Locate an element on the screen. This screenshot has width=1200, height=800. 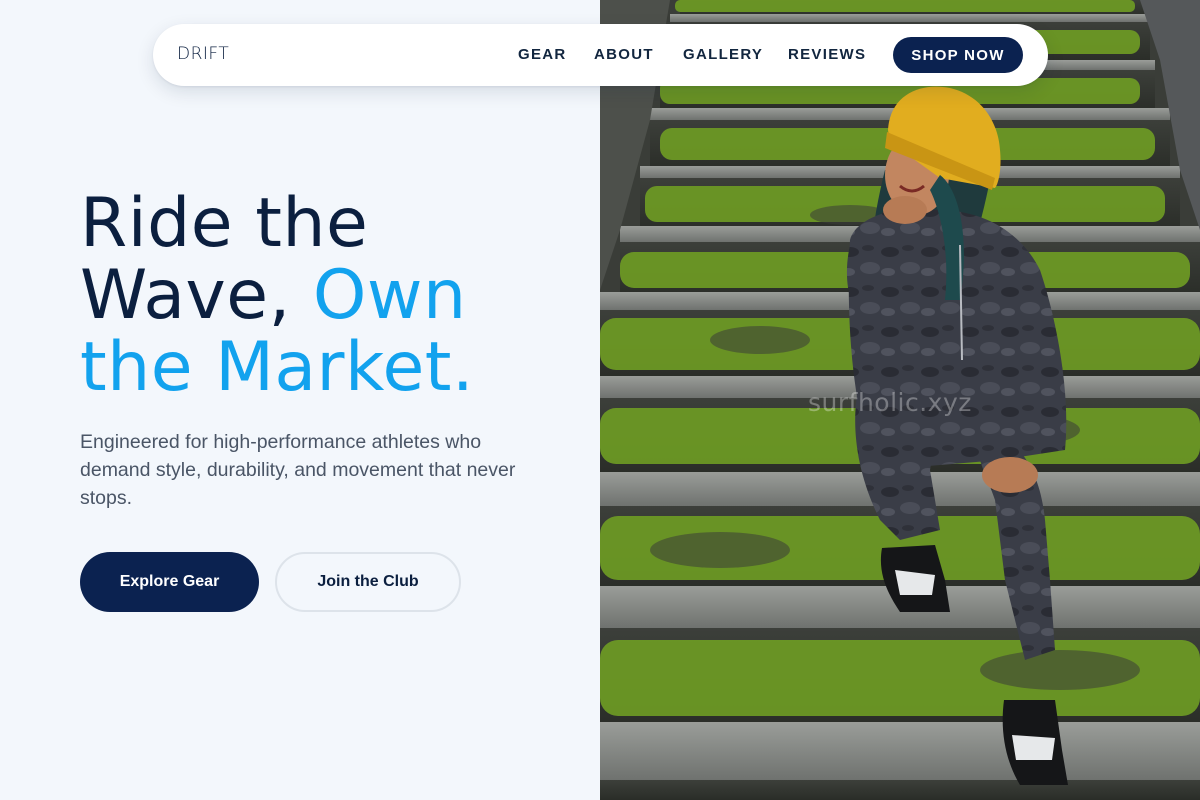
headline-own: Own is located at coordinates (389, 295).